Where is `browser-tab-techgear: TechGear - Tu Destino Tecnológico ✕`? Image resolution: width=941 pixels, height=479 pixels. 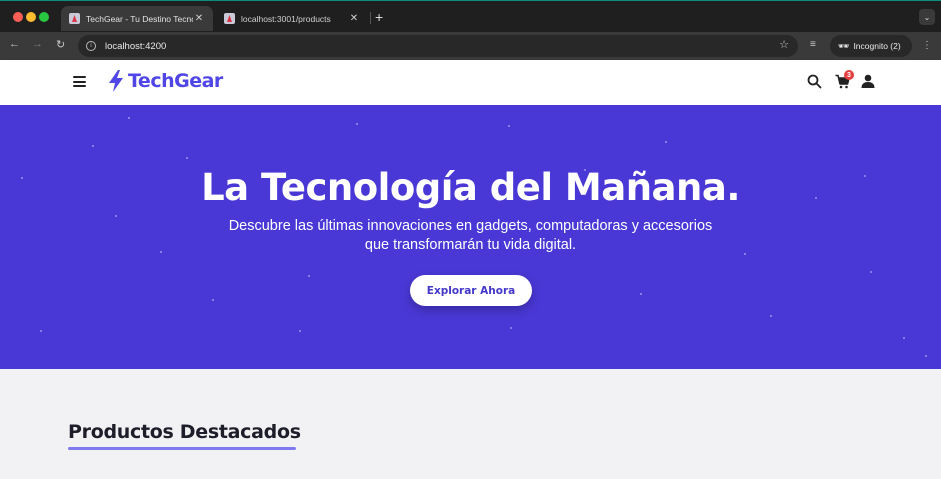
browser-tab-techgear: TechGear - Tu Destino Tecnológico ✕ is located at coordinates (137, 18).